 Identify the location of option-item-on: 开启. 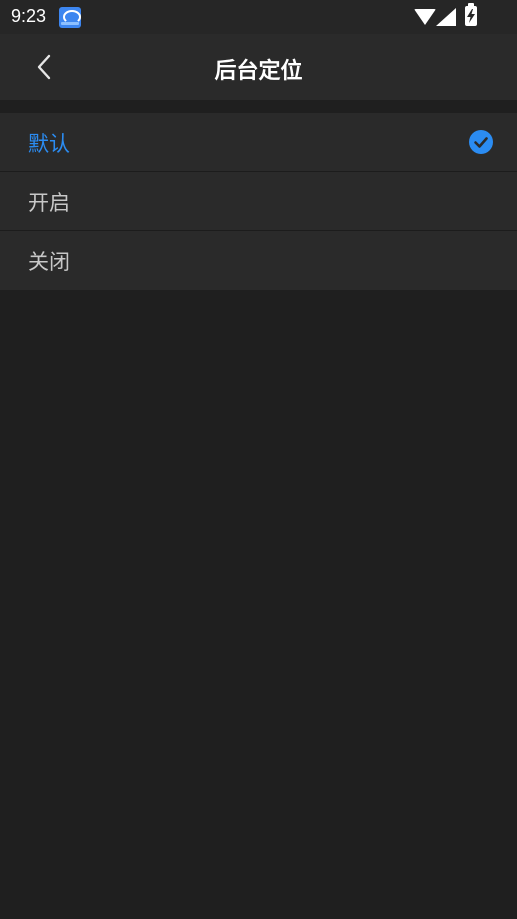
(258, 201).